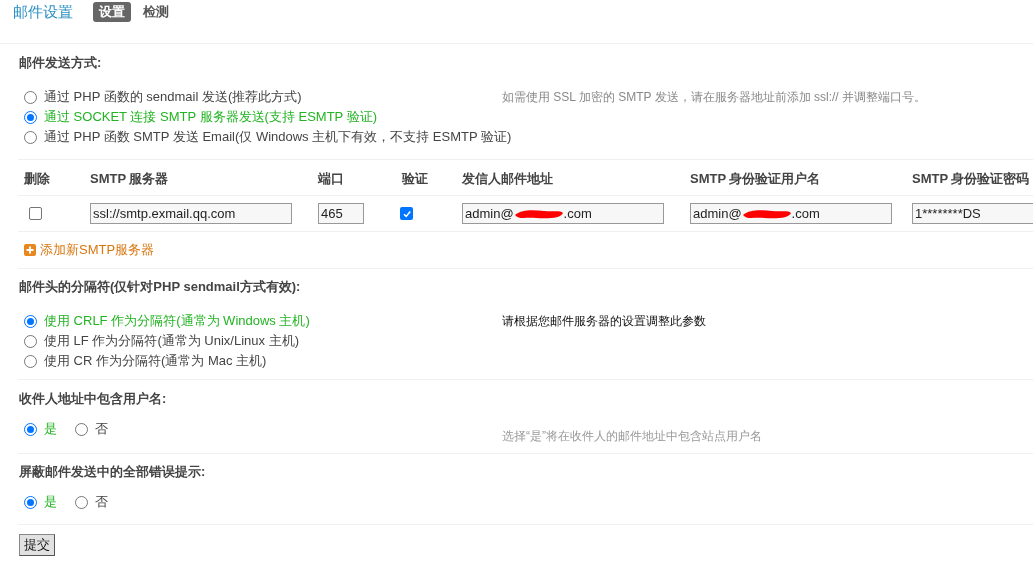 The image size is (1033, 563). Describe the element at coordinates (971, 178) in the screenshot. I see `column-header: SMTP 身份验证密码` at that location.